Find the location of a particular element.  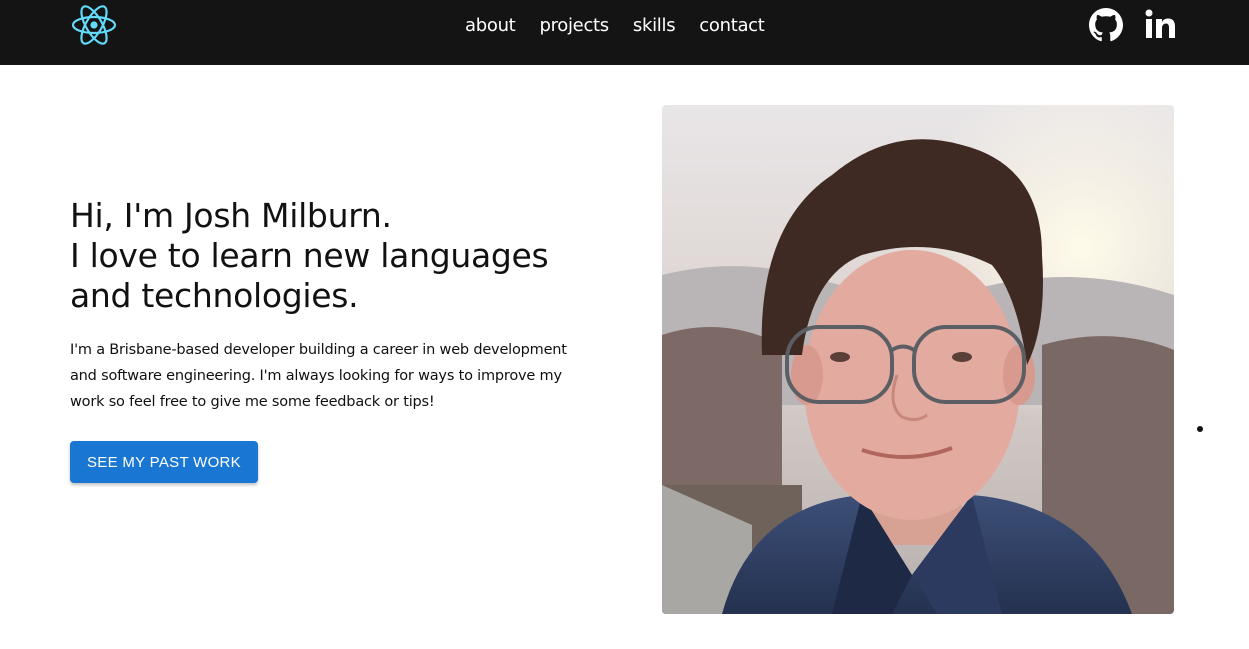

linkedin-icon is located at coordinates (1160, 25).